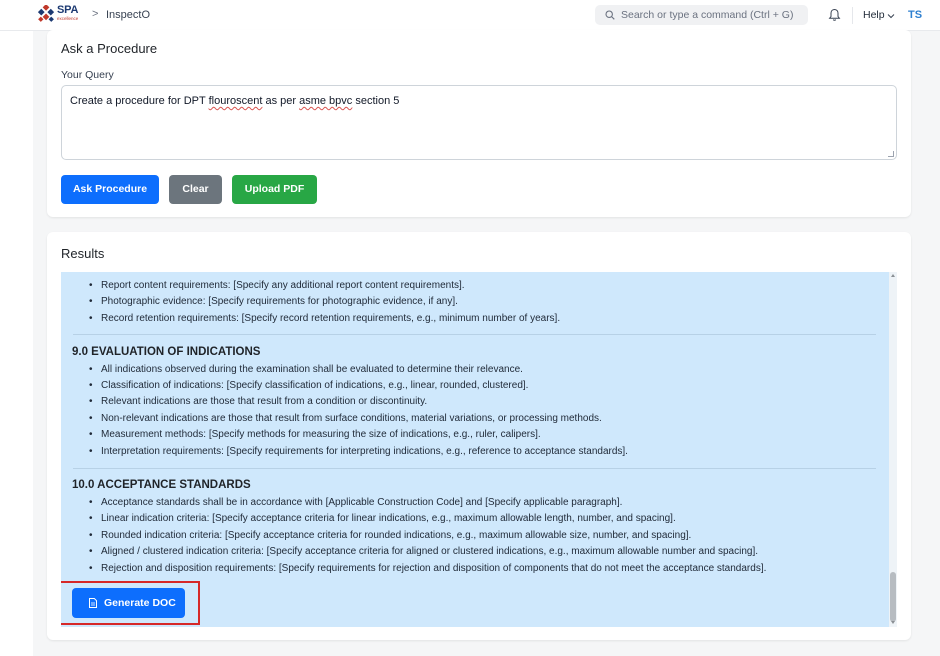  What do you see at coordinates (140, 603) in the screenshot?
I see `generate-doc-label: Generate DOC` at bounding box center [140, 603].